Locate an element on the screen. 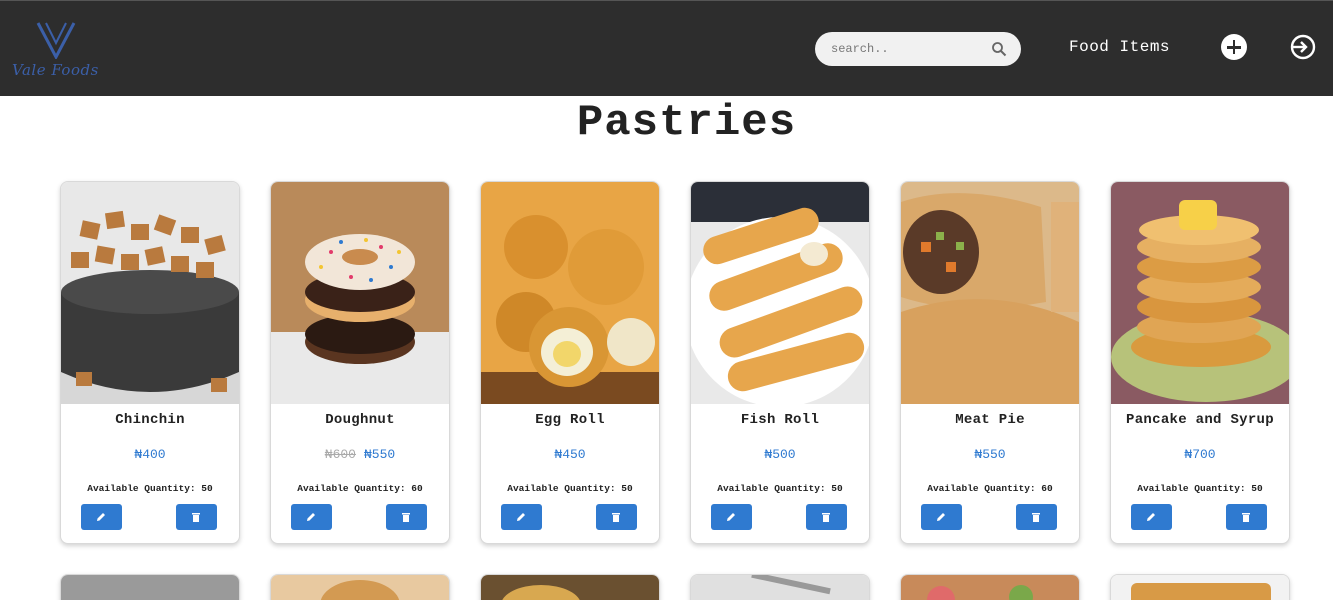 The height and width of the screenshot is (600, 1333). current-price: ₦700 is located at coordinates (1200, 454).